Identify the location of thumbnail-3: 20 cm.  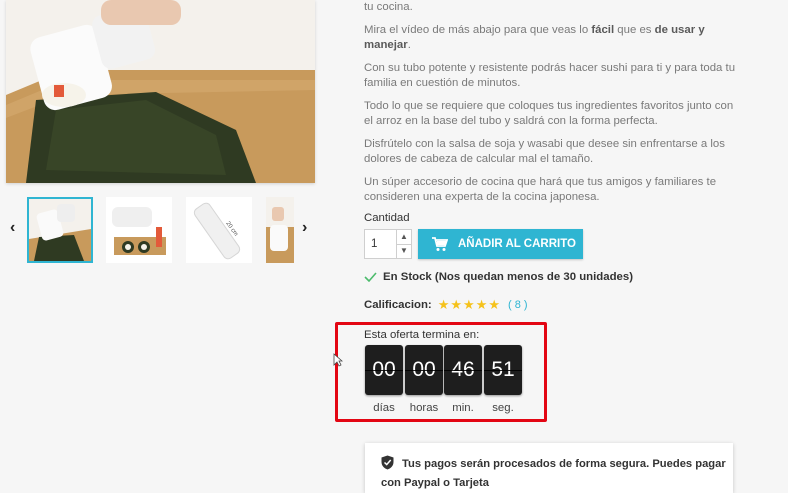
(219, 230).